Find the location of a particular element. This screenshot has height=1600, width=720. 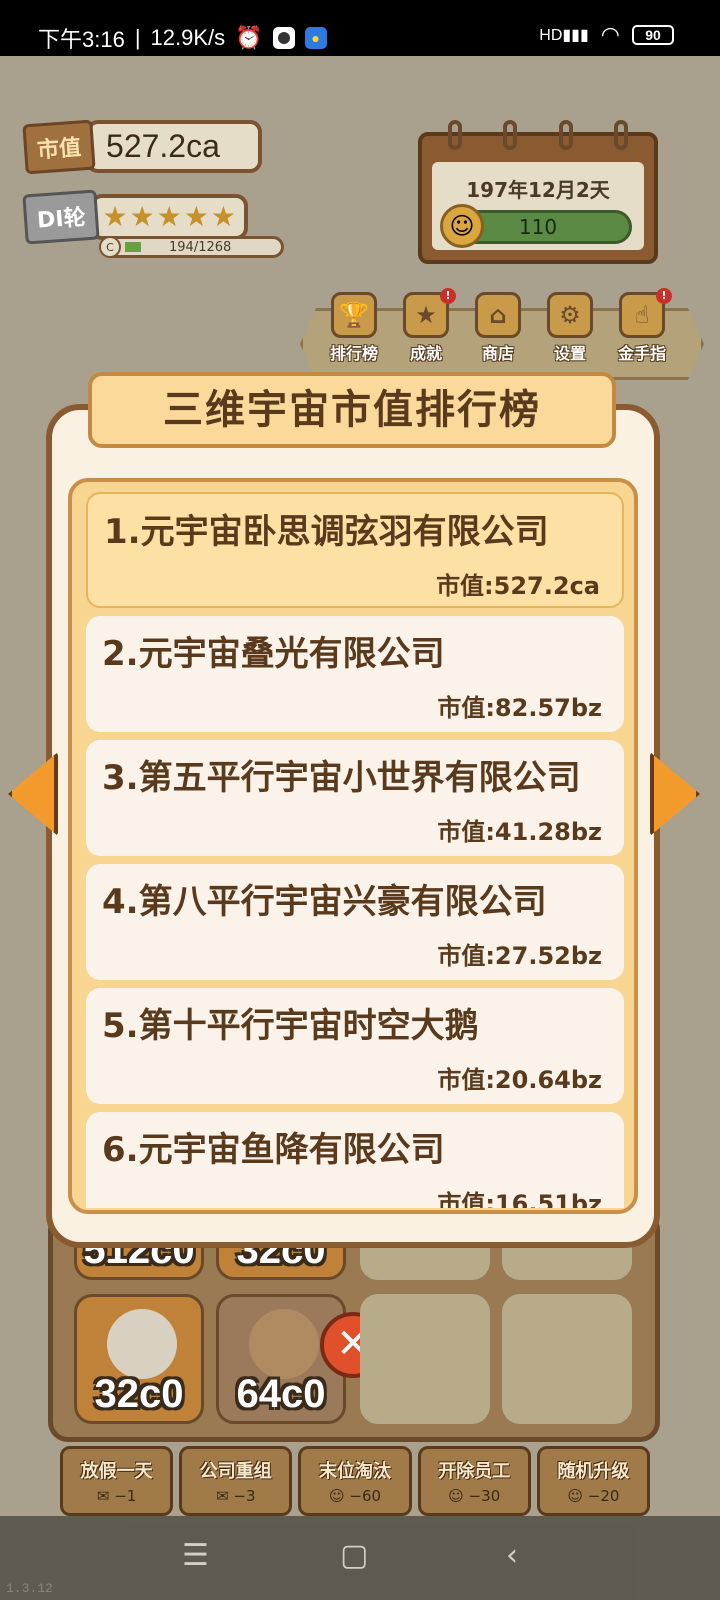

list-item: 2.元宇宙叠光有限公司 市值:82.57bz is located at coordinates (355, 674).